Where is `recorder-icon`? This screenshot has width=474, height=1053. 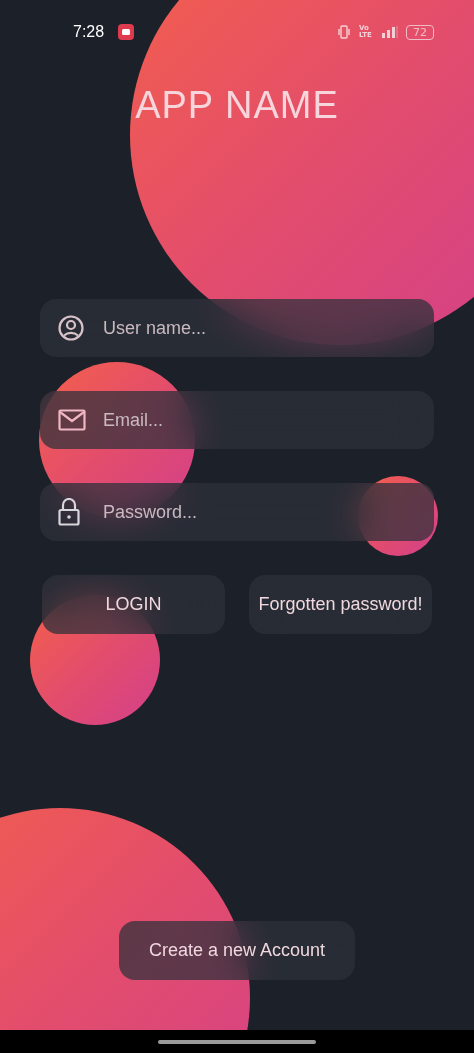 recorder-icon is located at coordinates (126, 32).